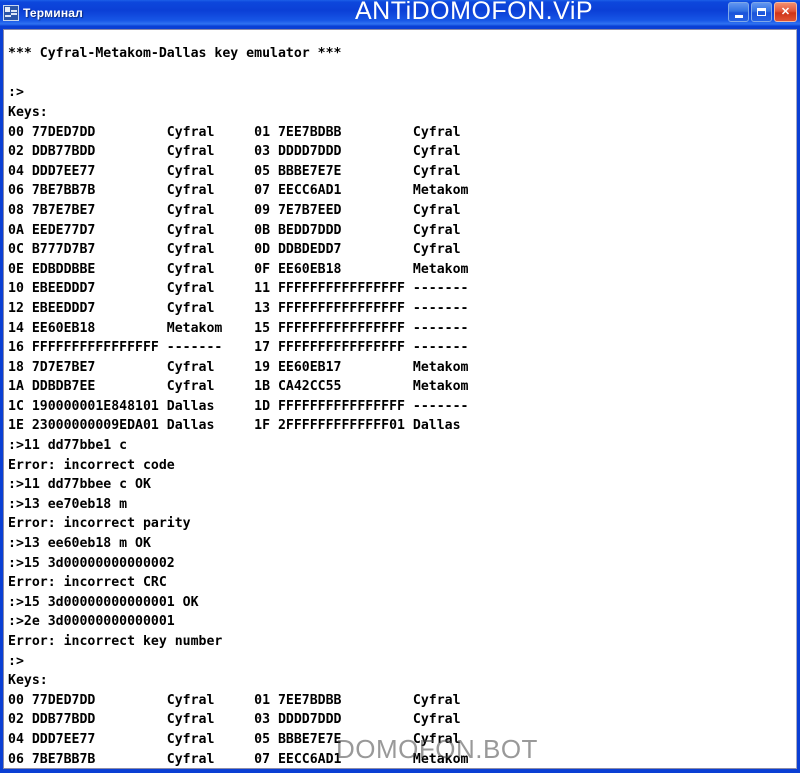 The image size is (800, 773). I want to click on close-icon: ✕, so click(785, 11).